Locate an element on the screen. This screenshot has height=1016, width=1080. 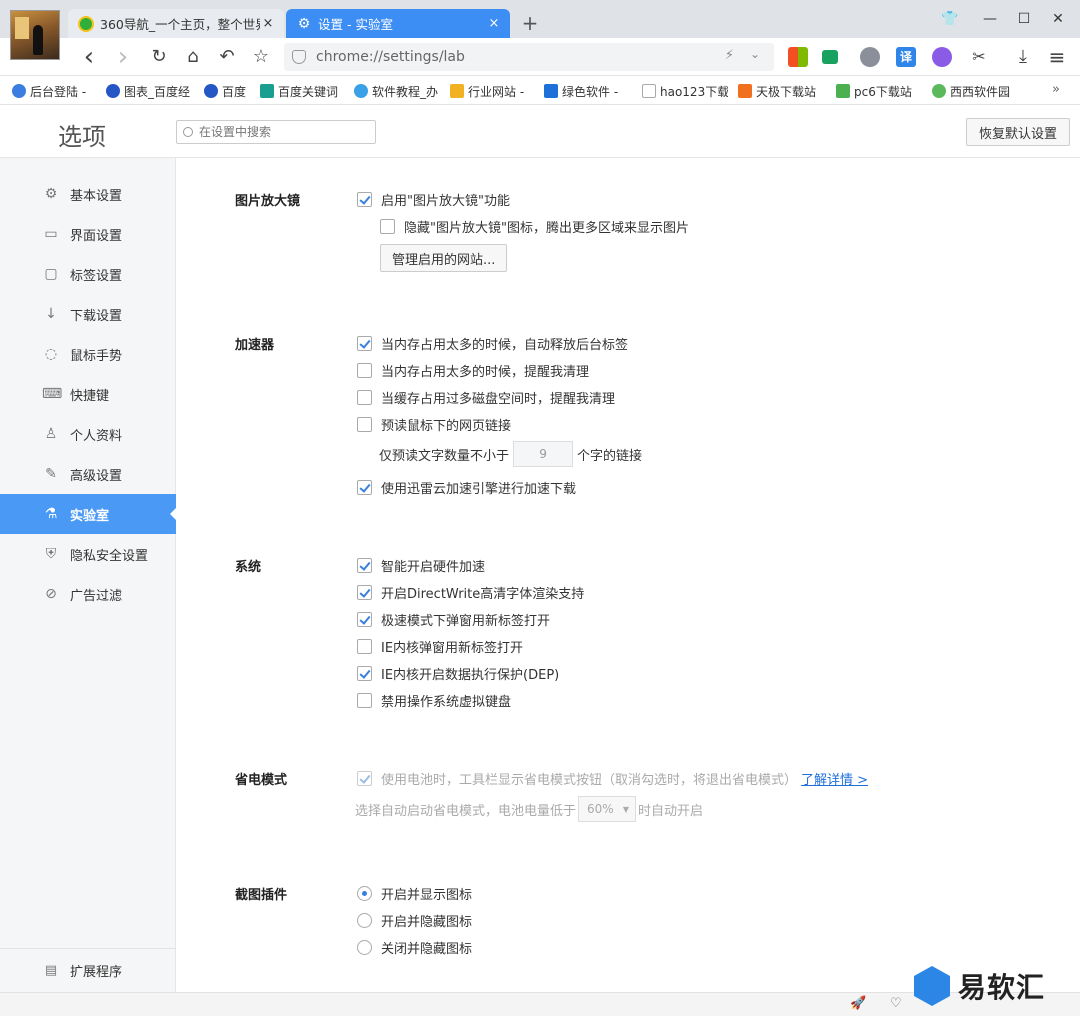
minimize-button: — is located at coordinates (990, 19).